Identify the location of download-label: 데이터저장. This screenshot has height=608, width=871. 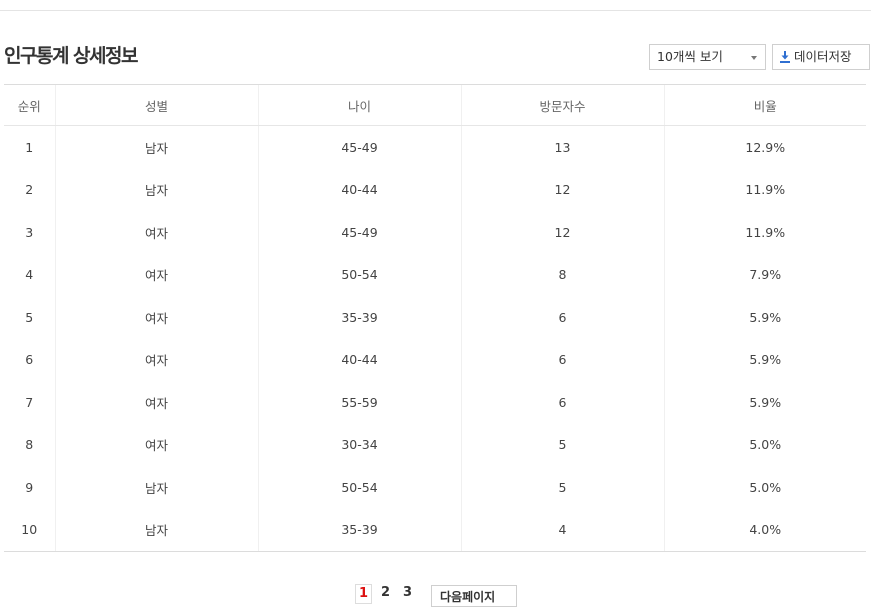
(823, 56).